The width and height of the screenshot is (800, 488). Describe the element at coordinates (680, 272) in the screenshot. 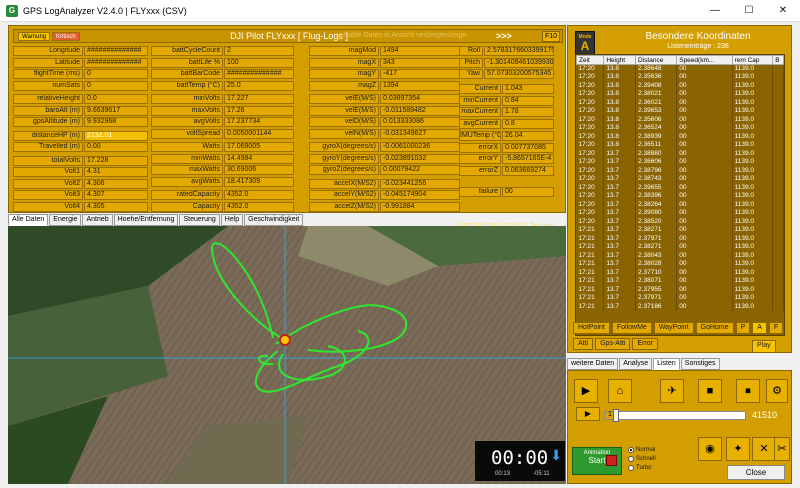

I see `table-row: 17:21 13.7 2.37710 00 1139.0` at that location.